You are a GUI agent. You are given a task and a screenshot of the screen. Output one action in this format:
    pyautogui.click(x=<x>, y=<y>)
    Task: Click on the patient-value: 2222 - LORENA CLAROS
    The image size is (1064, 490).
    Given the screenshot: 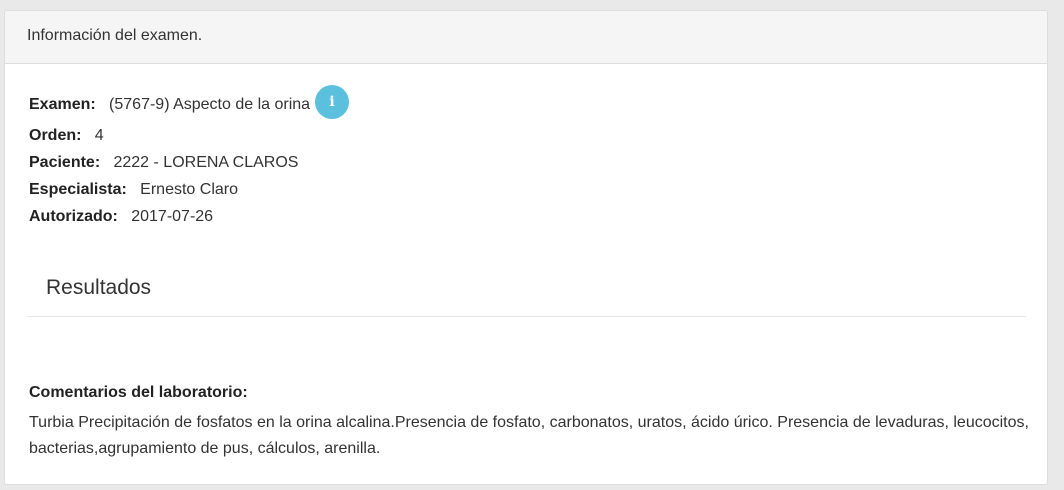 What is the action you would take?
    pyautogui.click(x=206, y=162)
    